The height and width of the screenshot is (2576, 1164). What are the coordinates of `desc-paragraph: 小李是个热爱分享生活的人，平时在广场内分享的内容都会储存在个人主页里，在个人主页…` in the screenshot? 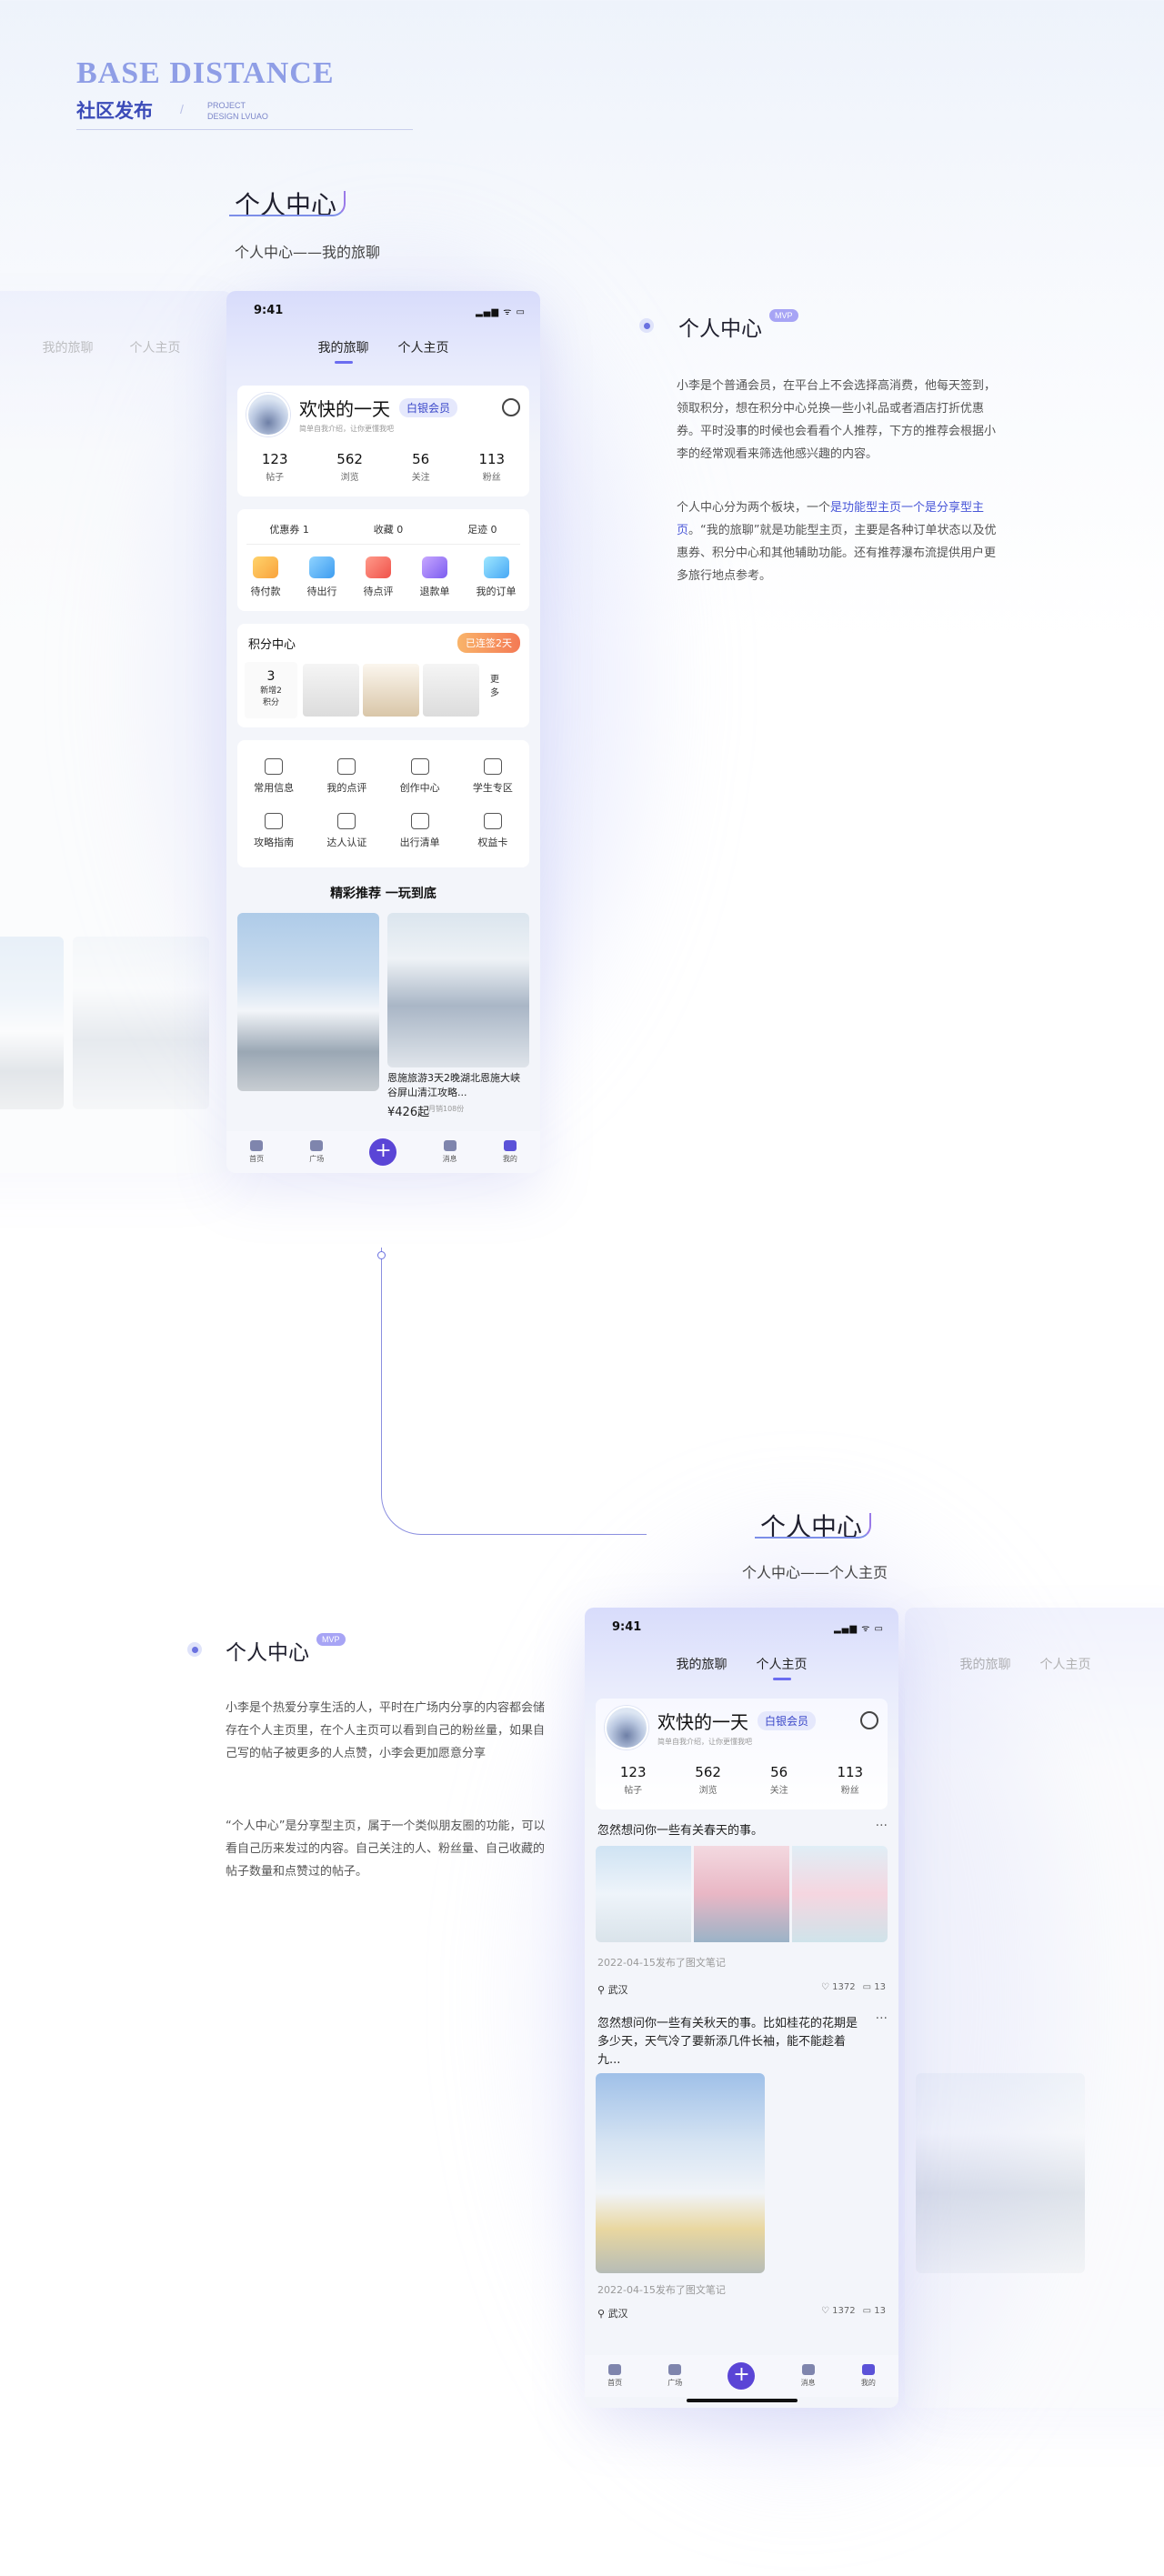 It's located at (386, 1730).